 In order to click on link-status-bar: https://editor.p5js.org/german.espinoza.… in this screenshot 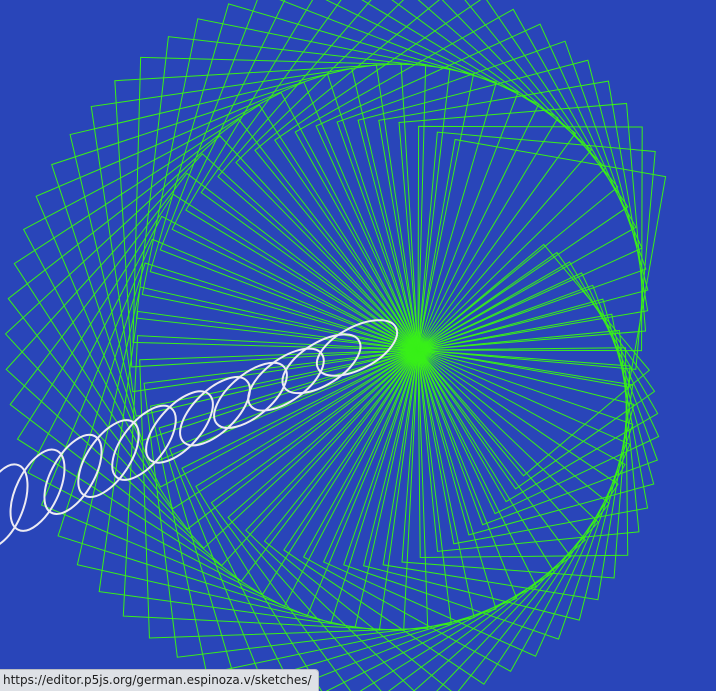, I will do `click(159, 680)`.